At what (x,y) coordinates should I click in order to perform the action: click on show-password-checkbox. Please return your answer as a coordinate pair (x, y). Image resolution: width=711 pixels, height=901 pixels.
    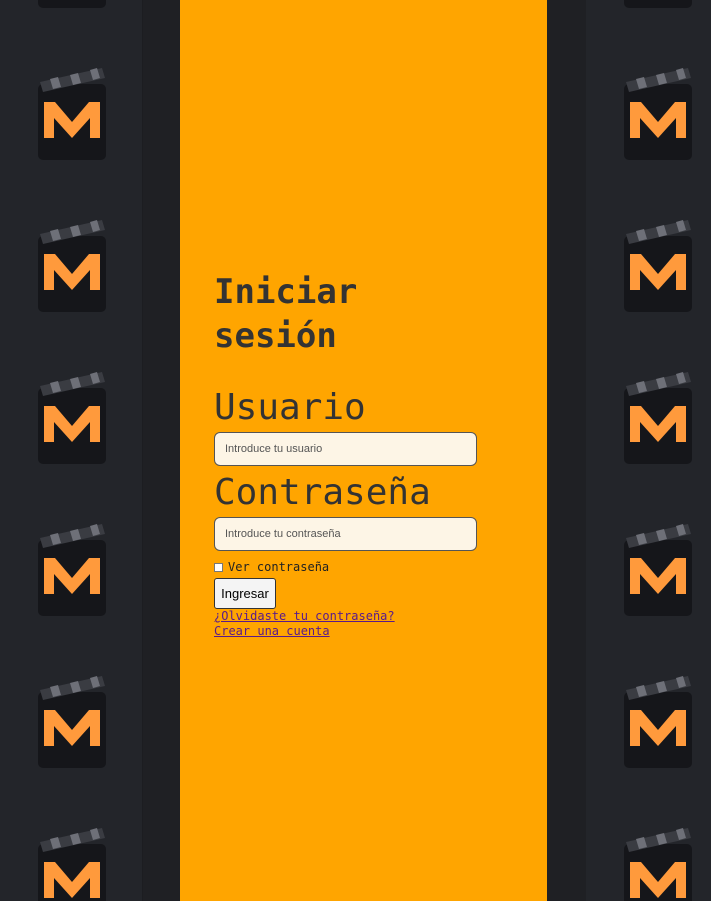
    Looking at the image, I should click on (218, 567).